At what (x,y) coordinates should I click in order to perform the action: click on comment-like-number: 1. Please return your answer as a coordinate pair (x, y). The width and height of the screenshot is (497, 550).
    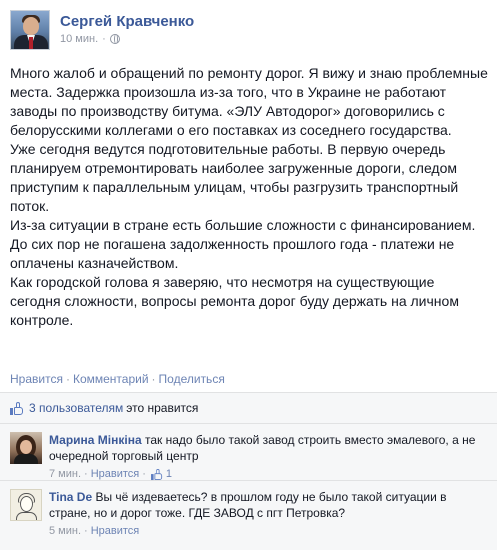
    Looking at the image, I should click on (169, 474).